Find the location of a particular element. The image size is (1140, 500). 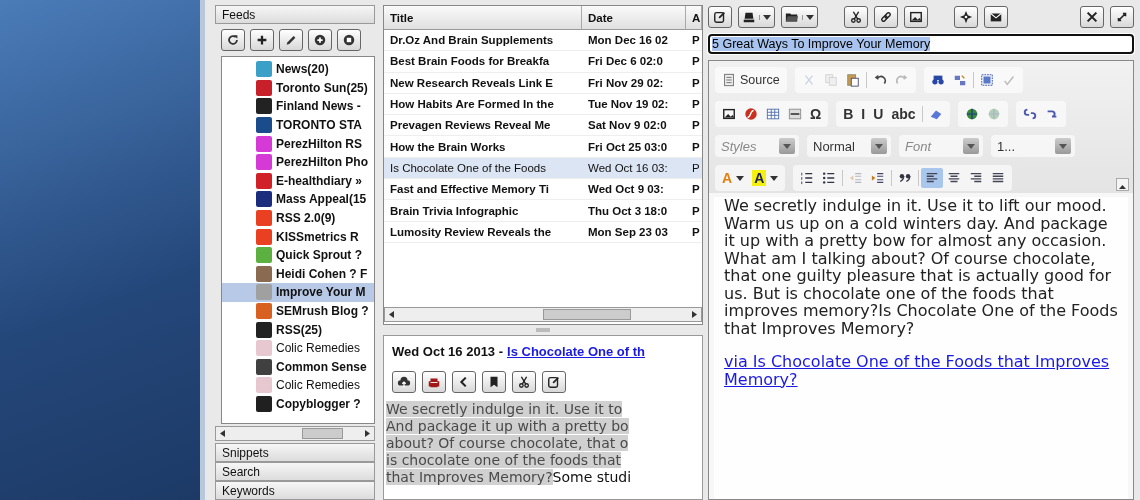

crosshair-icon is located at coordinates (966, 17).